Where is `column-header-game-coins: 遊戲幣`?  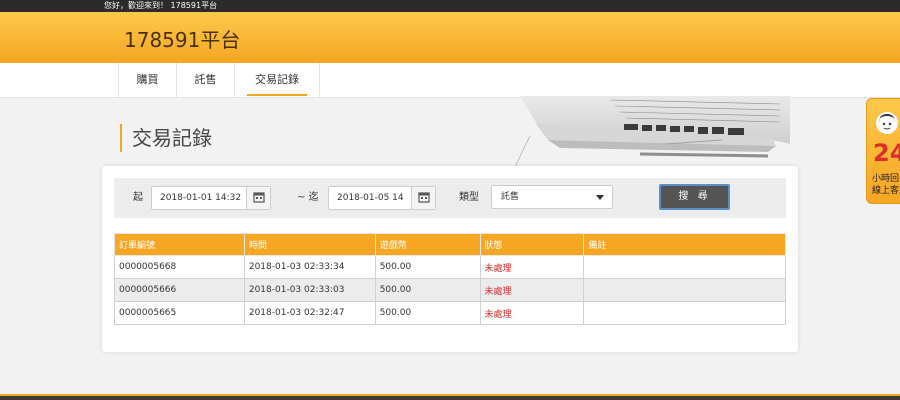
column-header-game-coins: 遊戲幣 is located at coordinates (427, 244).